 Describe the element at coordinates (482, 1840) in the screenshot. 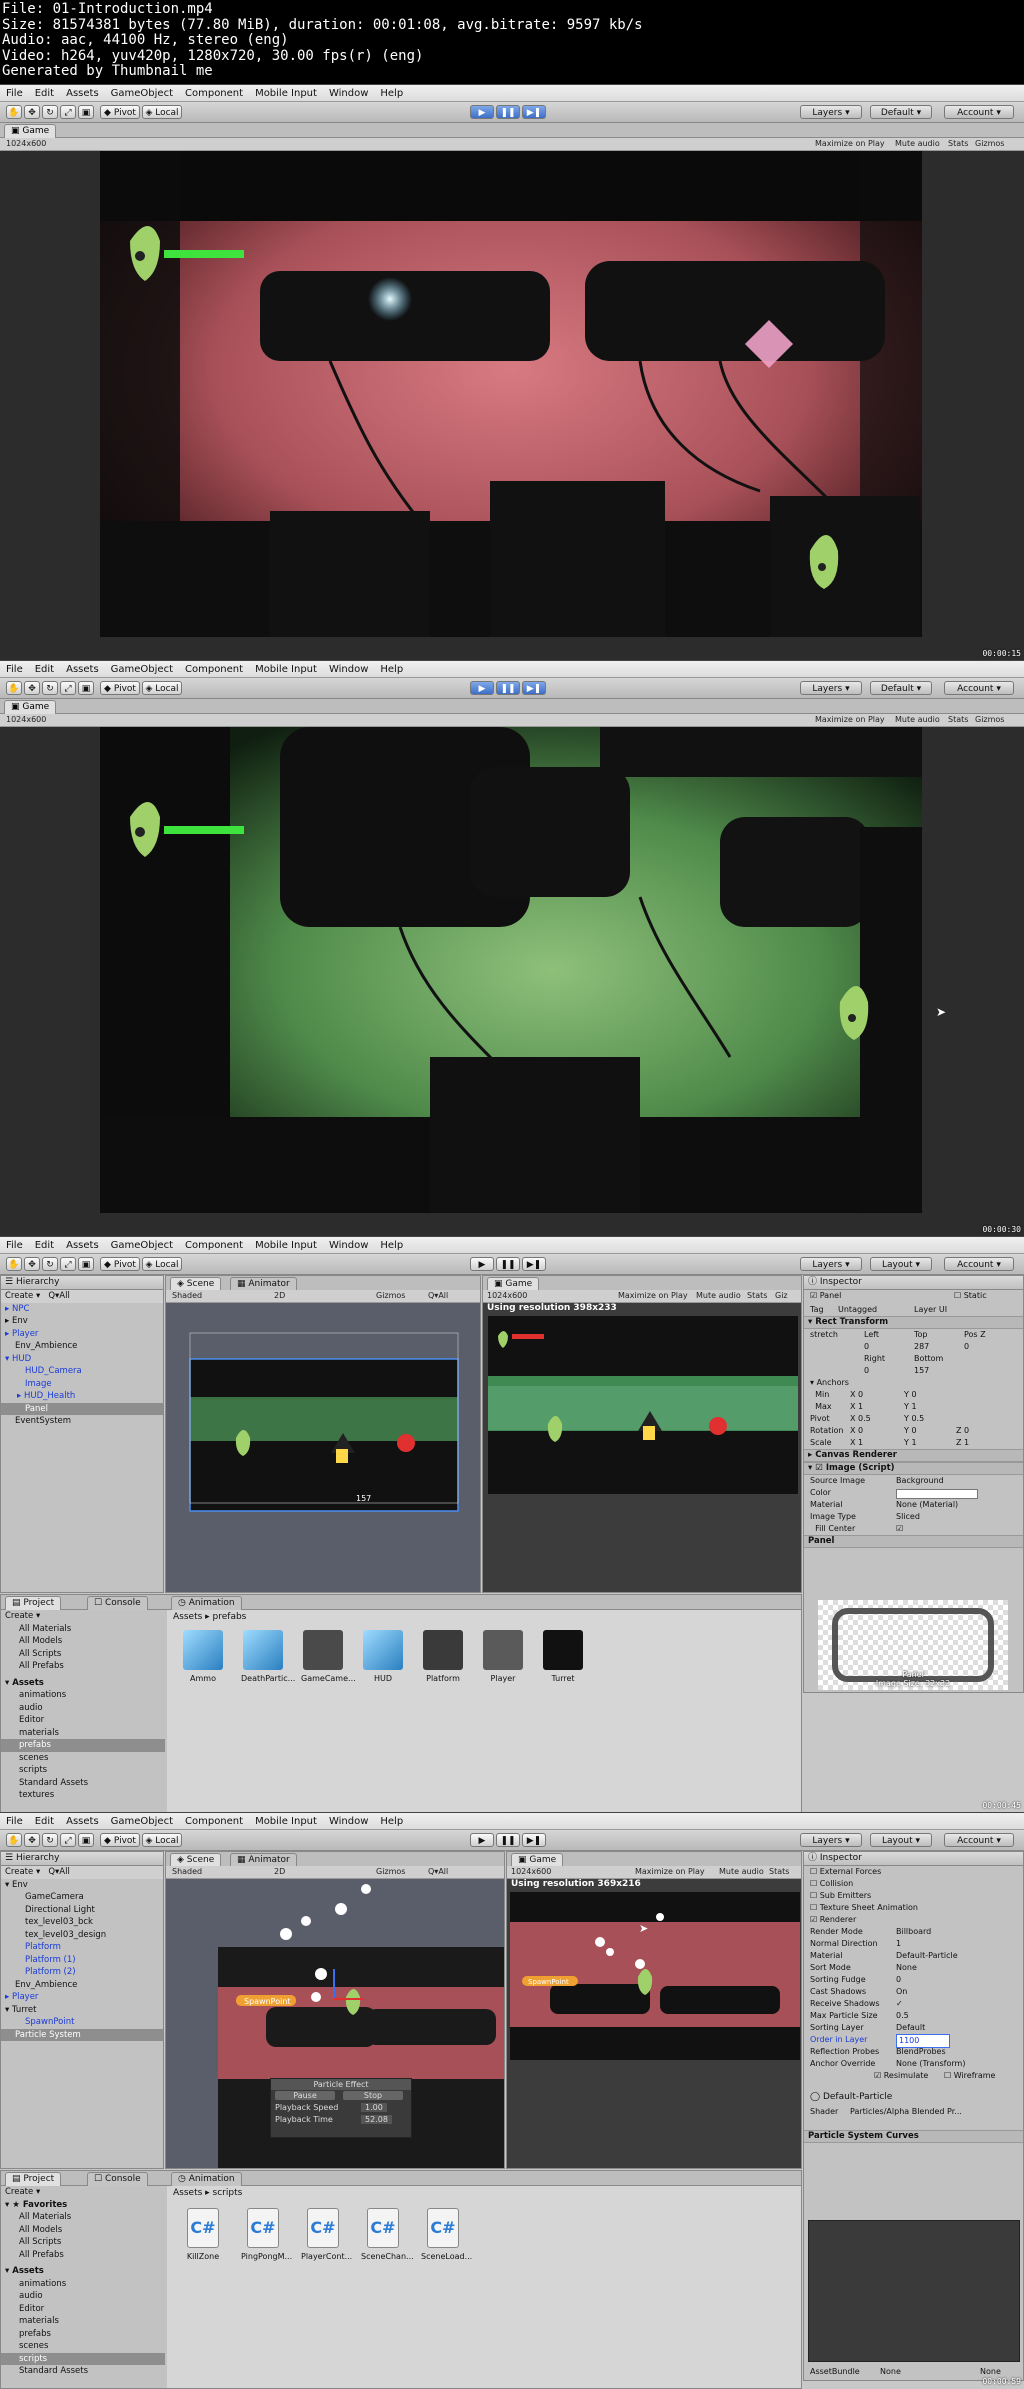

I see `play-button: ▶` at that location.